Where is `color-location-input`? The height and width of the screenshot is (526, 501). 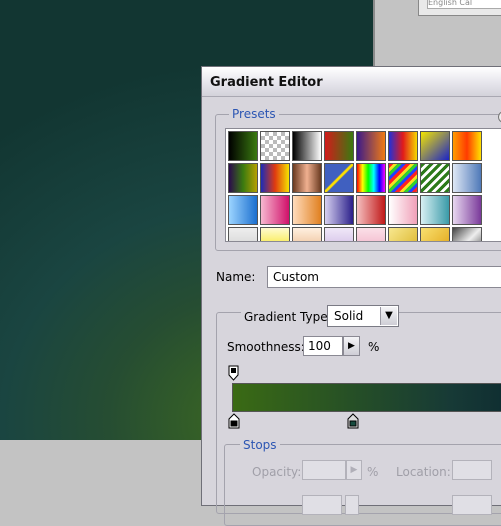 color-location-input is located at coordinates (472, 505).